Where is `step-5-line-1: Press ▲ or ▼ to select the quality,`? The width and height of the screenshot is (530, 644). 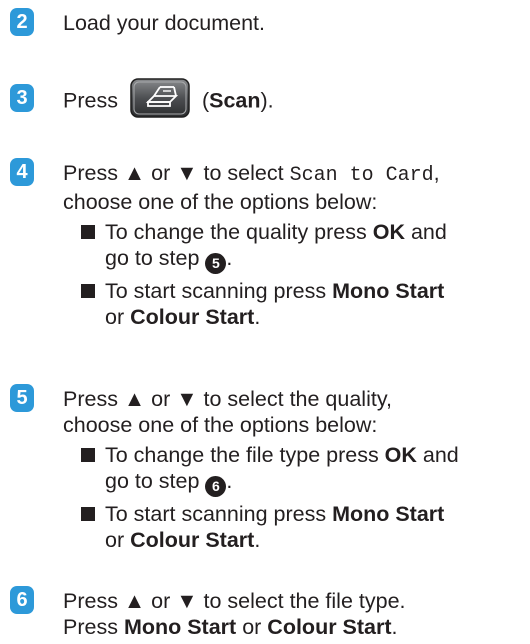 step-5-line-1: Press ▲ or ▼ to select the quality, is located at coordinates (227, 399).